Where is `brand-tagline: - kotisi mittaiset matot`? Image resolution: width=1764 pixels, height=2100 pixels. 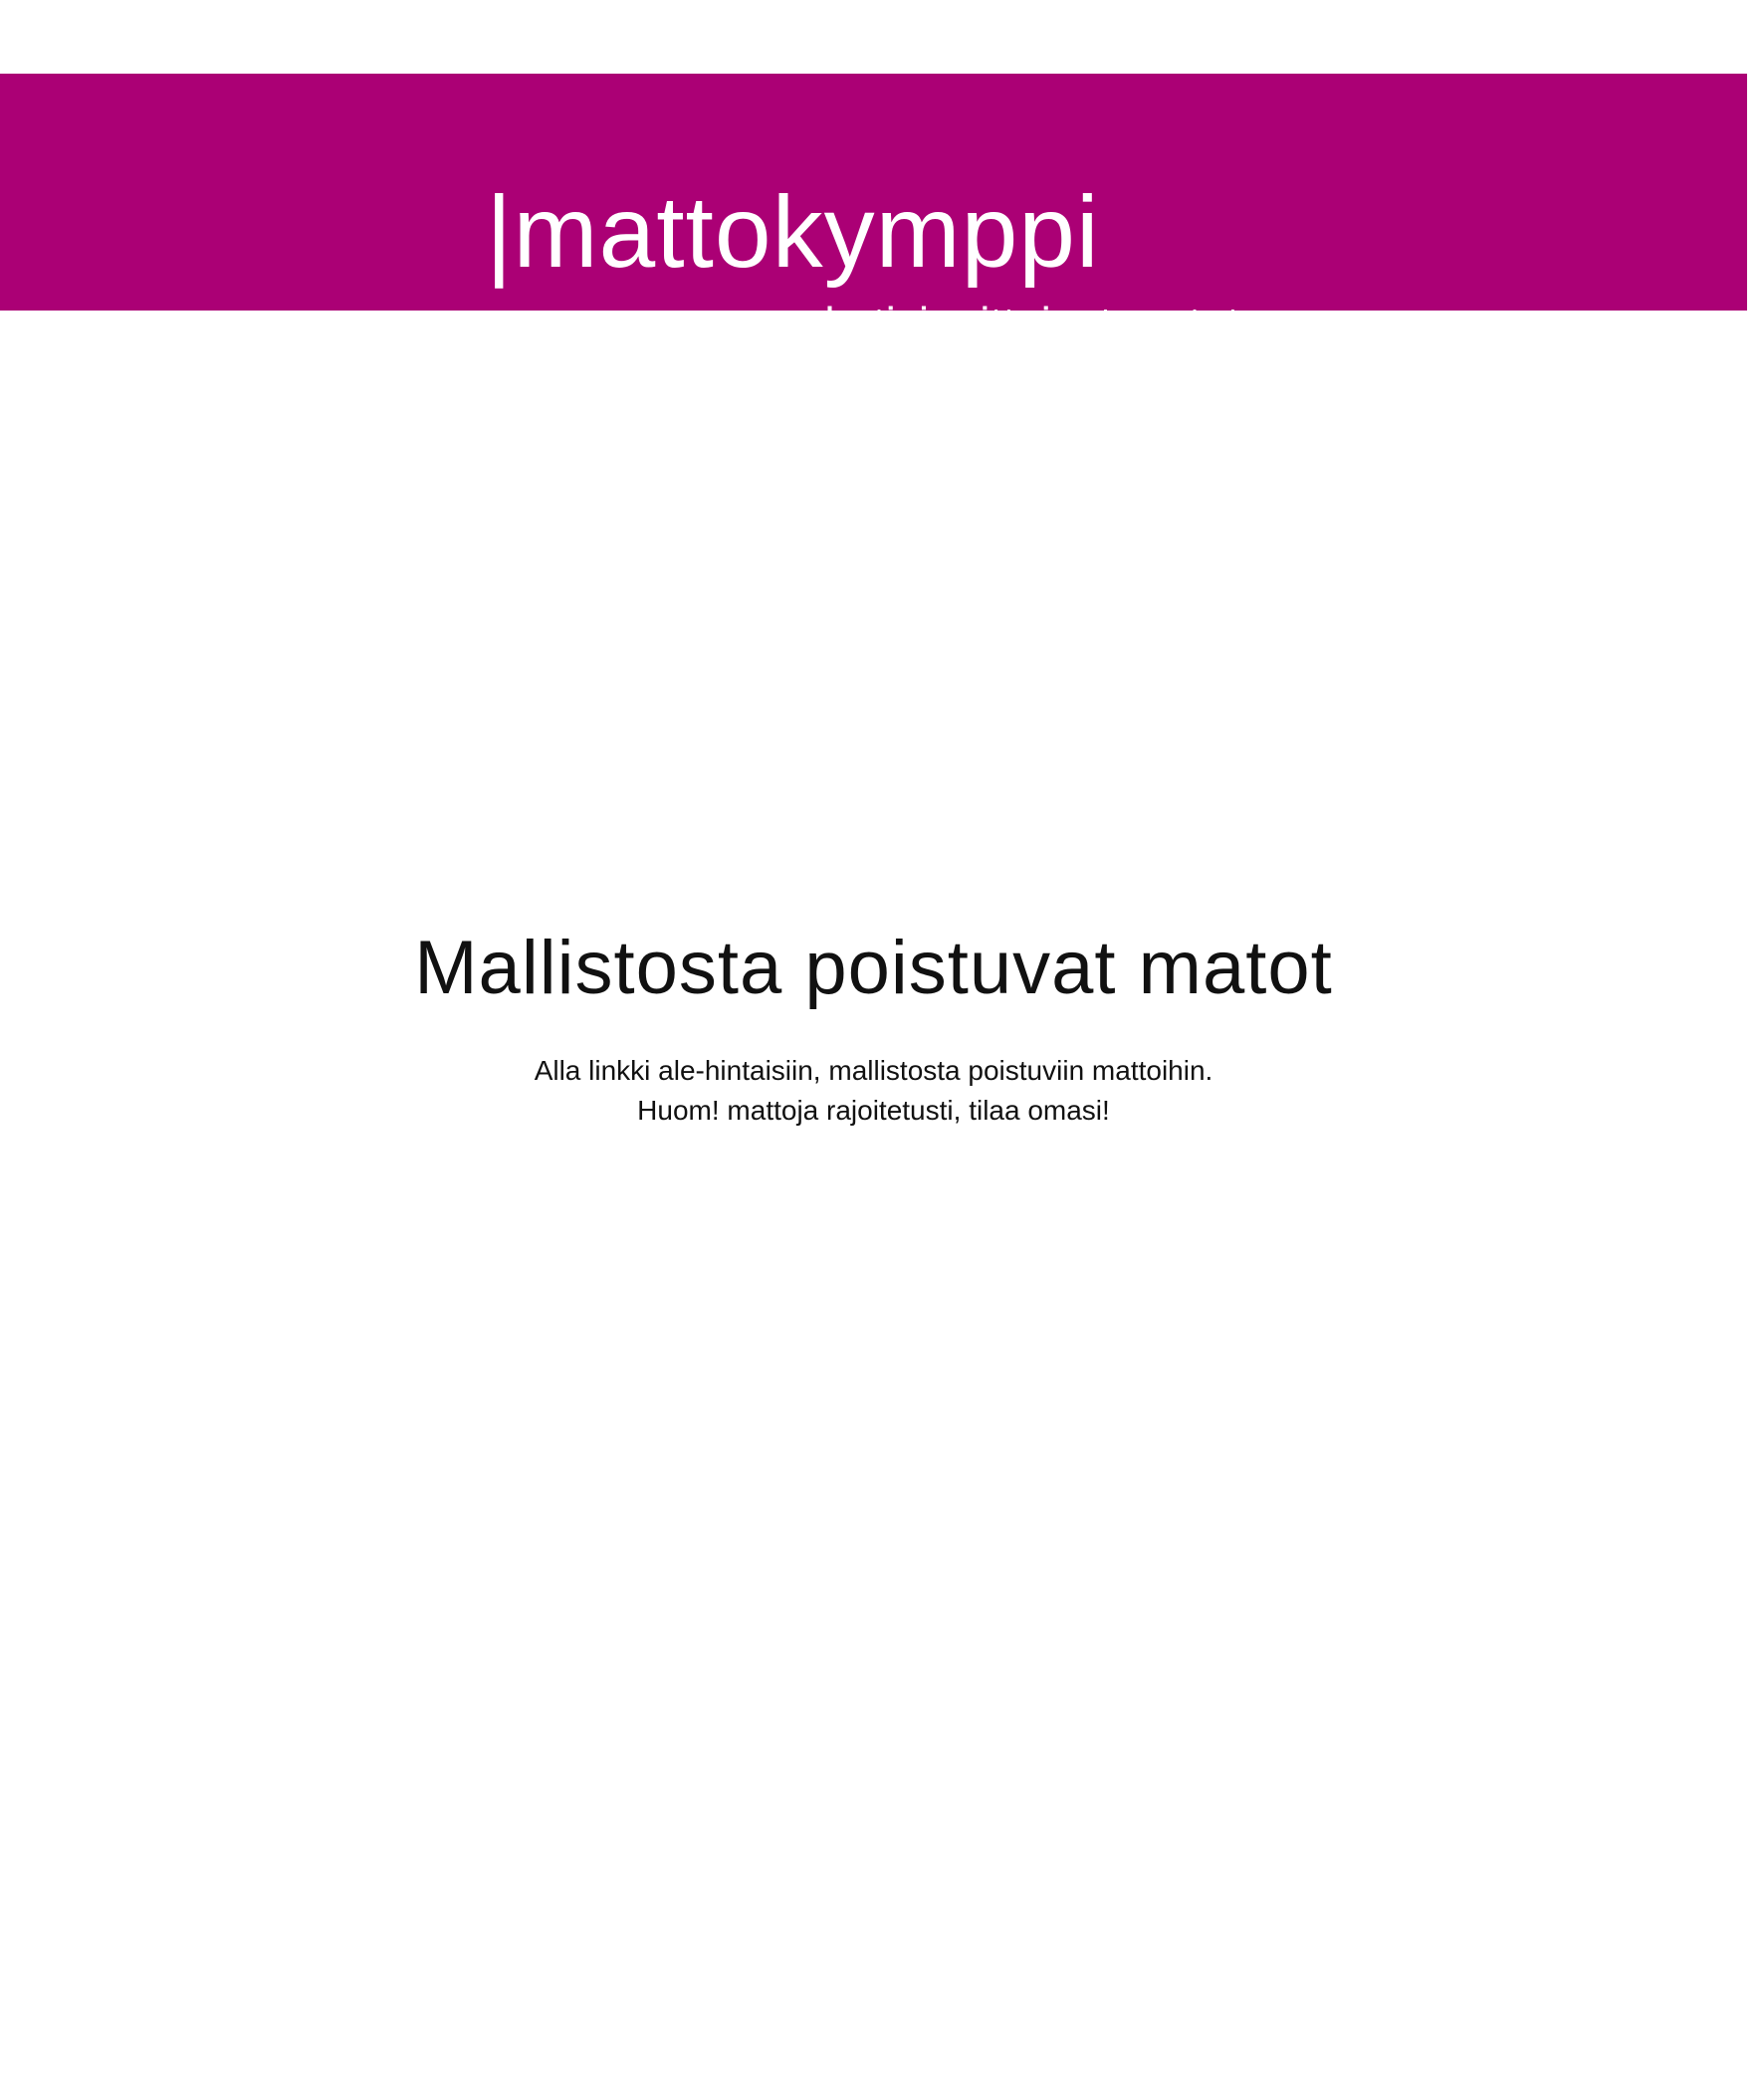 brand-tagline: - kotisi mittaiset matot is located at coordinates (1017, 323).